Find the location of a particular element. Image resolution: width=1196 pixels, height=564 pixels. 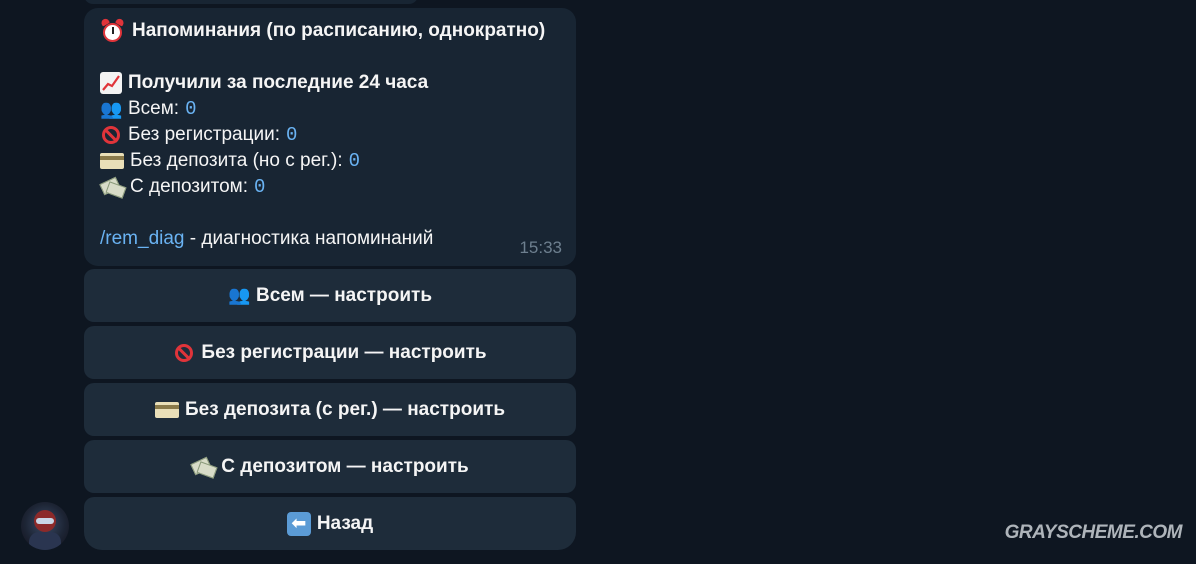

button-label: Назад is located at coordinates (345, 523).